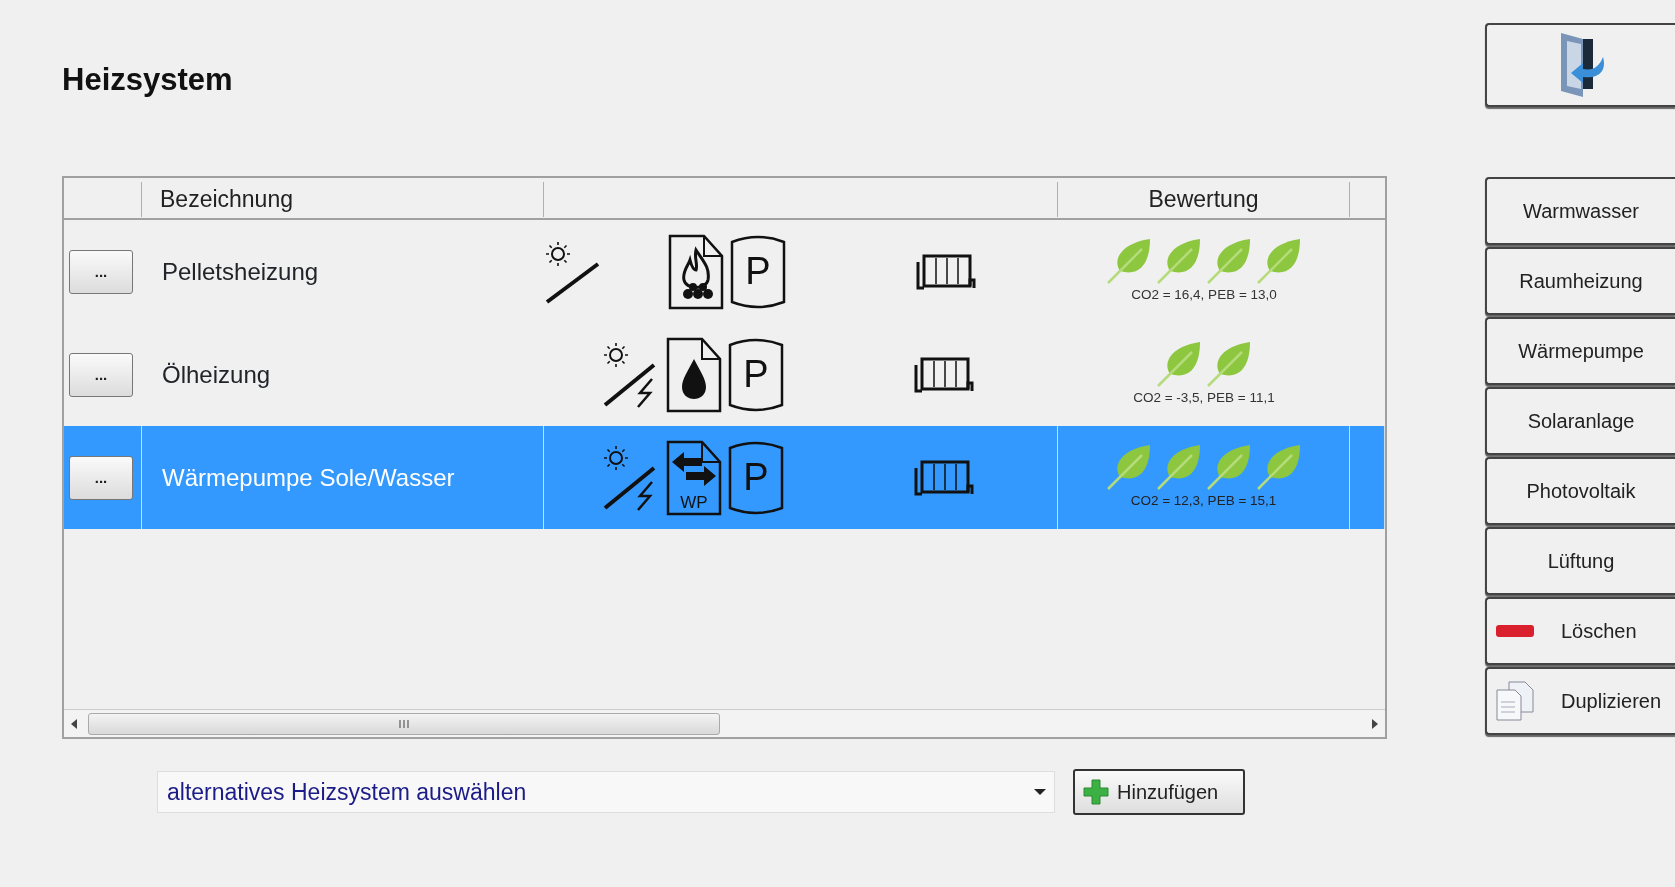 The image size is (1675, 887). I want to click on side-button: Solaranlage, so click(1580, 421).